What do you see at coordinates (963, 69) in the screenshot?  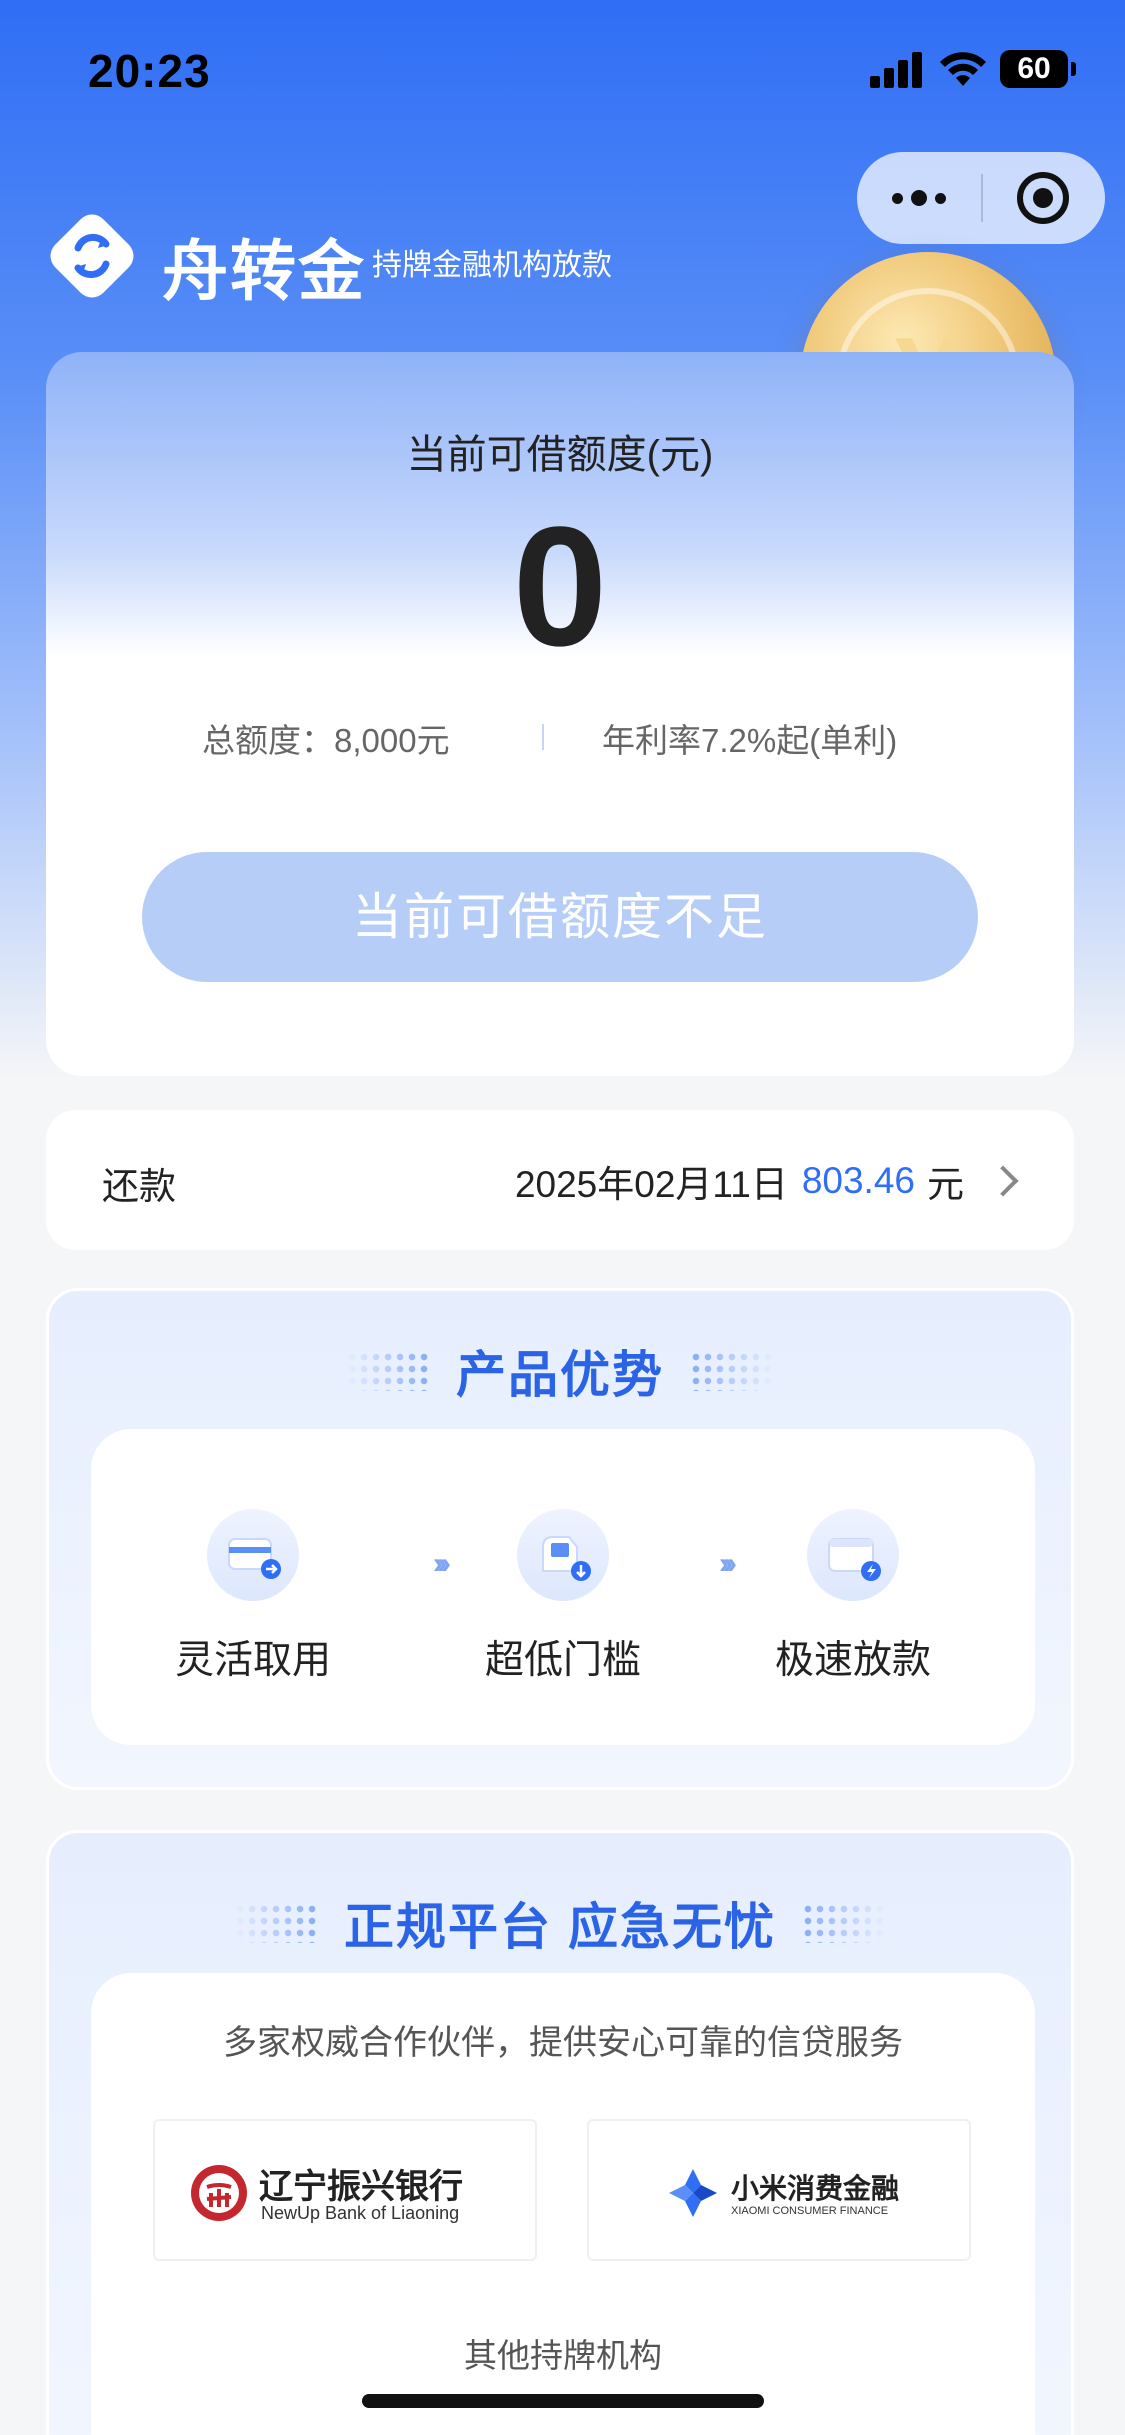 I see `wifi-icon` at bounding box center [963, 69].